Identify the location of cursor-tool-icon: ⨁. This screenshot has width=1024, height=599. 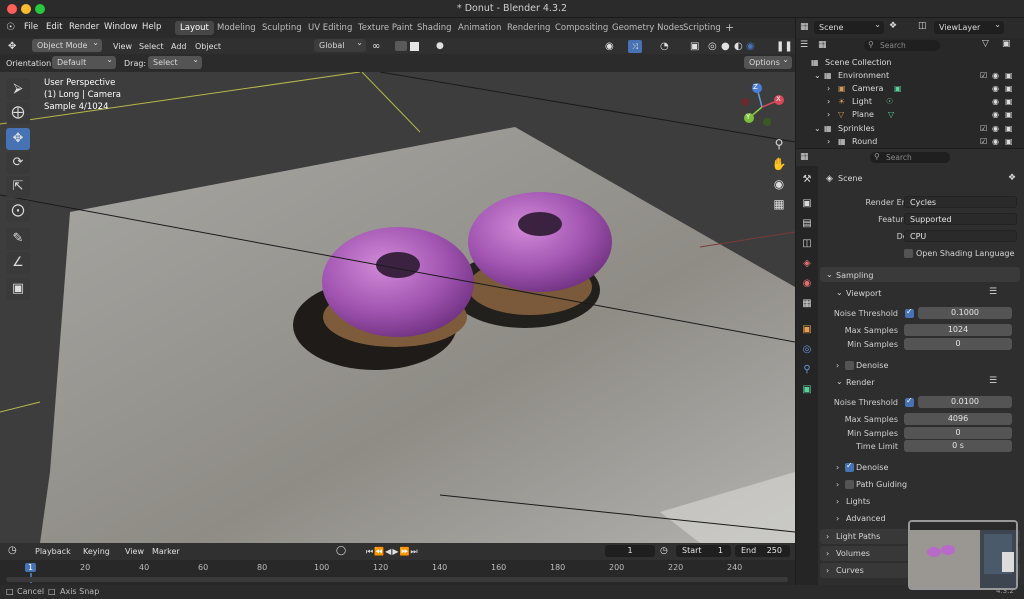
(18, 113).